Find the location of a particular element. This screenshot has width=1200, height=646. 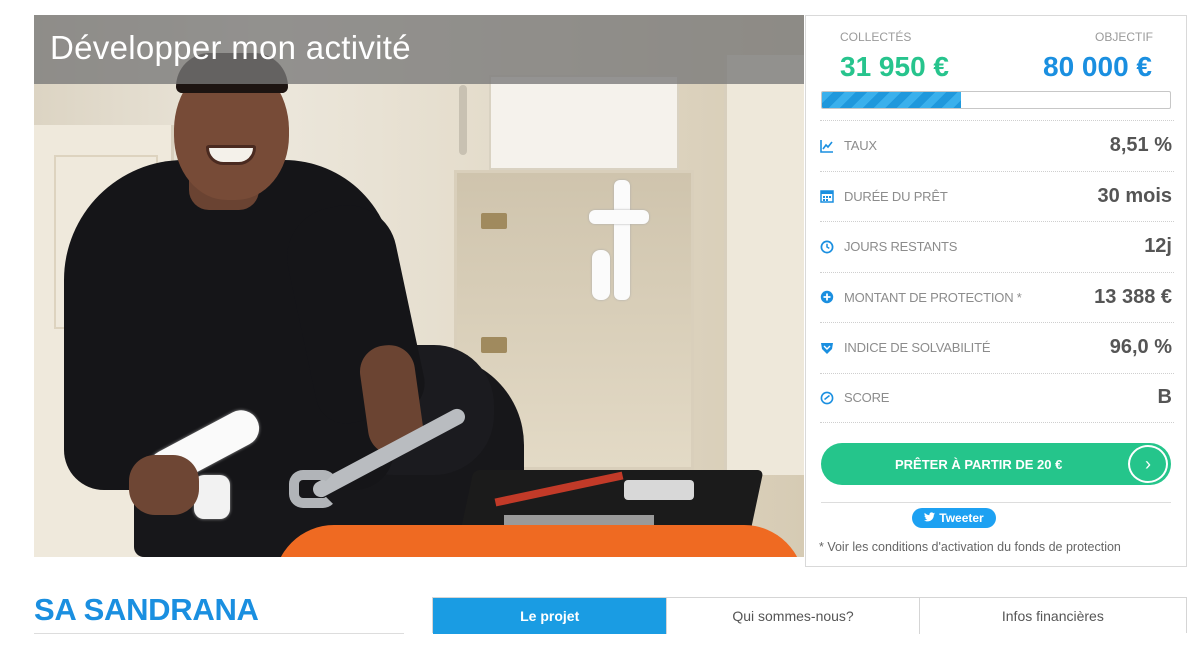

goal-amount: 80 000 € is located at coordinates (1097, 66).